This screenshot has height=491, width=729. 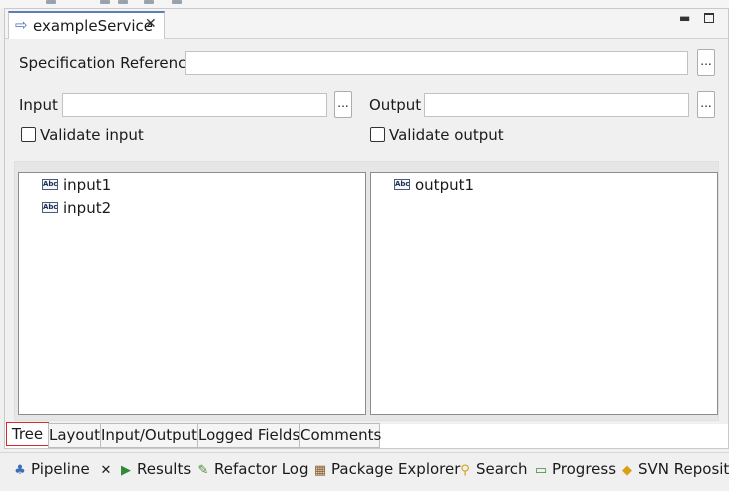 What do you see at coordinates (364, 4) in the screenshot?
I see `top-toolbar-sliver` at bounding box center [364, 4].